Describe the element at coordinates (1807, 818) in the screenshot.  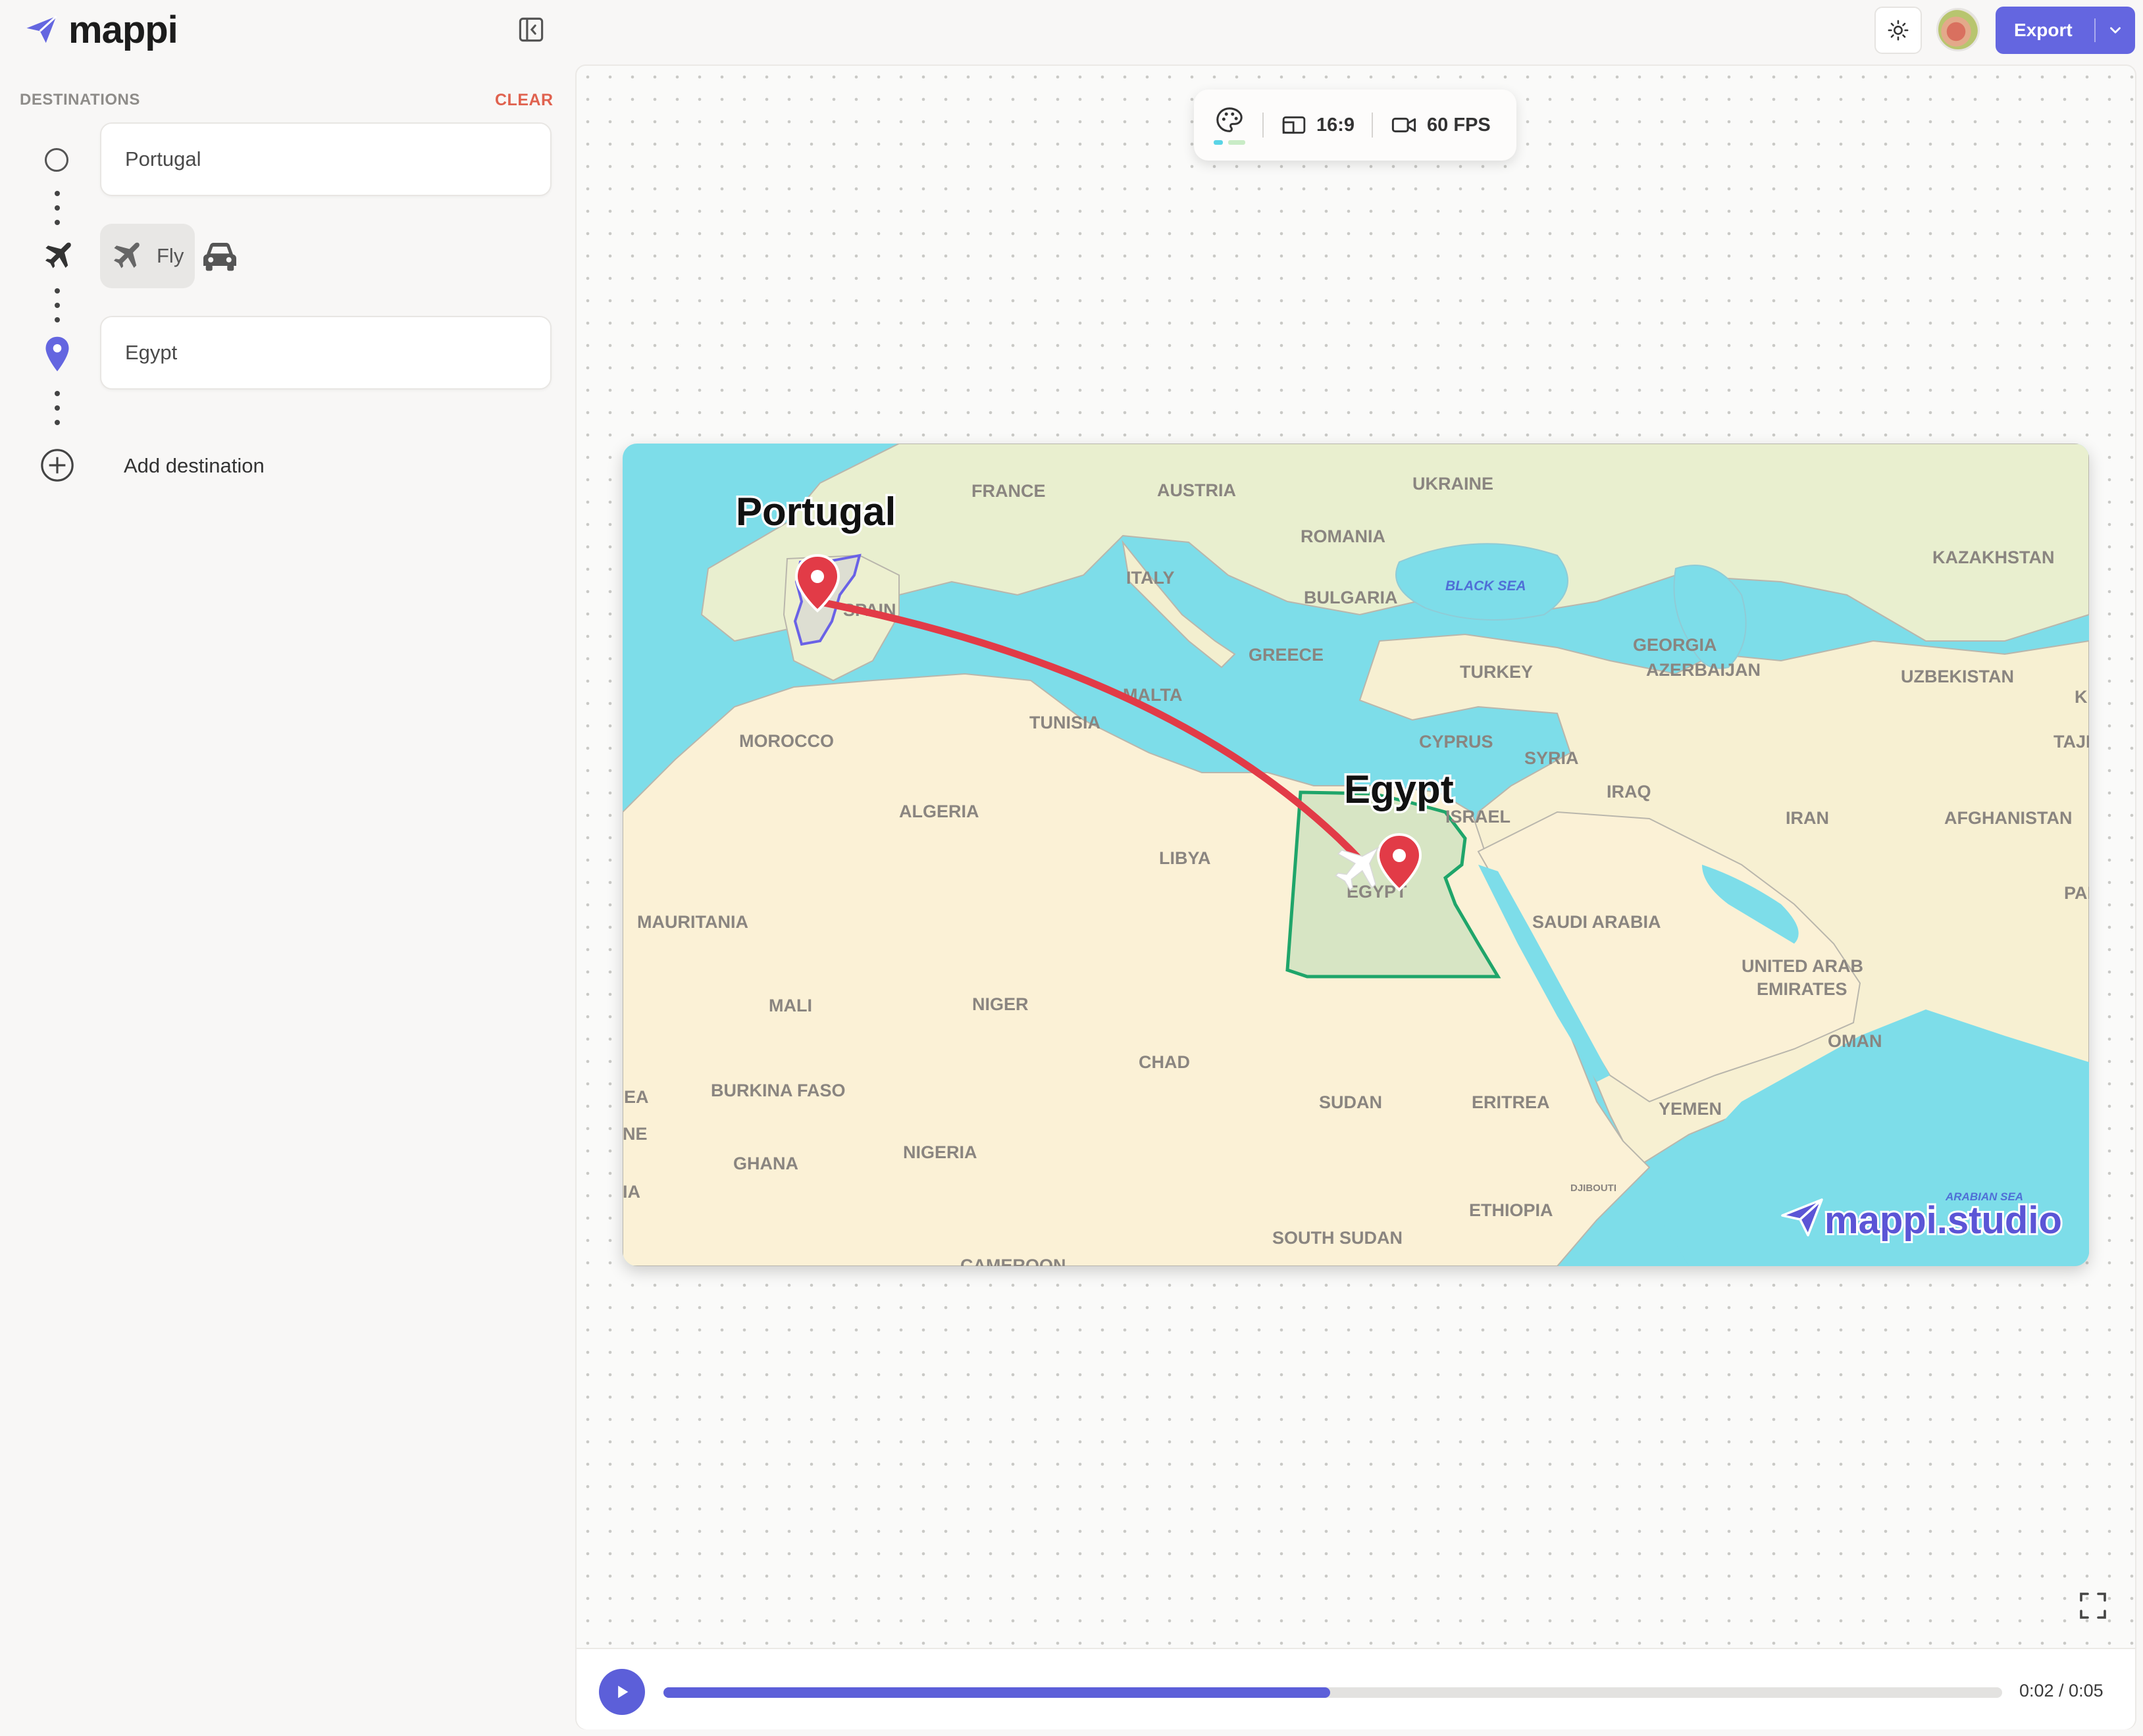
I see `svg-text: IRAN` at that location.